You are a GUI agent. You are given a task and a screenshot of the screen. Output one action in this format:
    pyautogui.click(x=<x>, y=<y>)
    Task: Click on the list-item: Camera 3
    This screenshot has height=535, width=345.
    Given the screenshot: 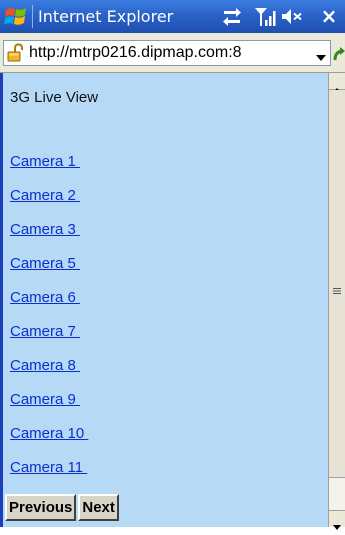 What is the action you would take?
    pyautogui.click(x=49, y=238)
    